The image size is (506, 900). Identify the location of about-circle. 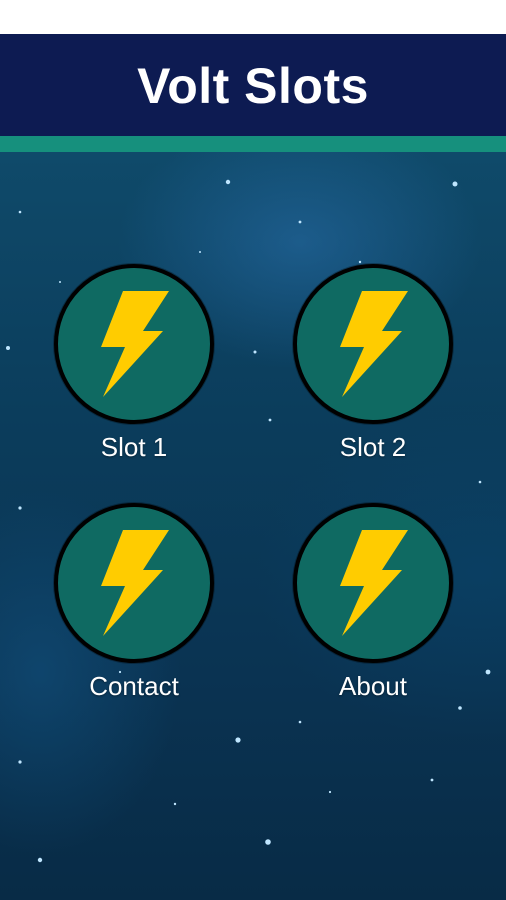
(373, 583).